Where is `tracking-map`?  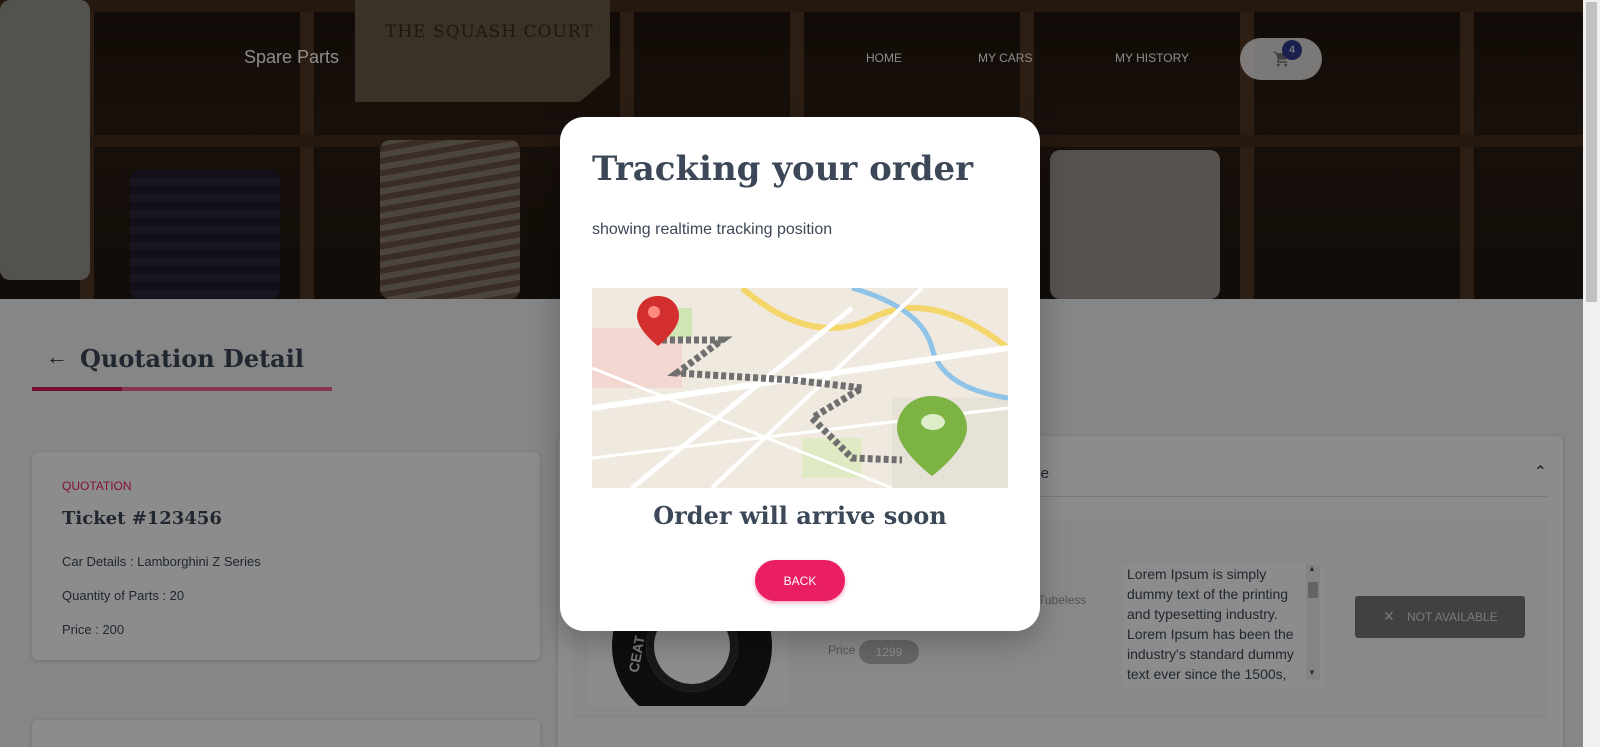
tracking-map is located at coordinates (800, 388).